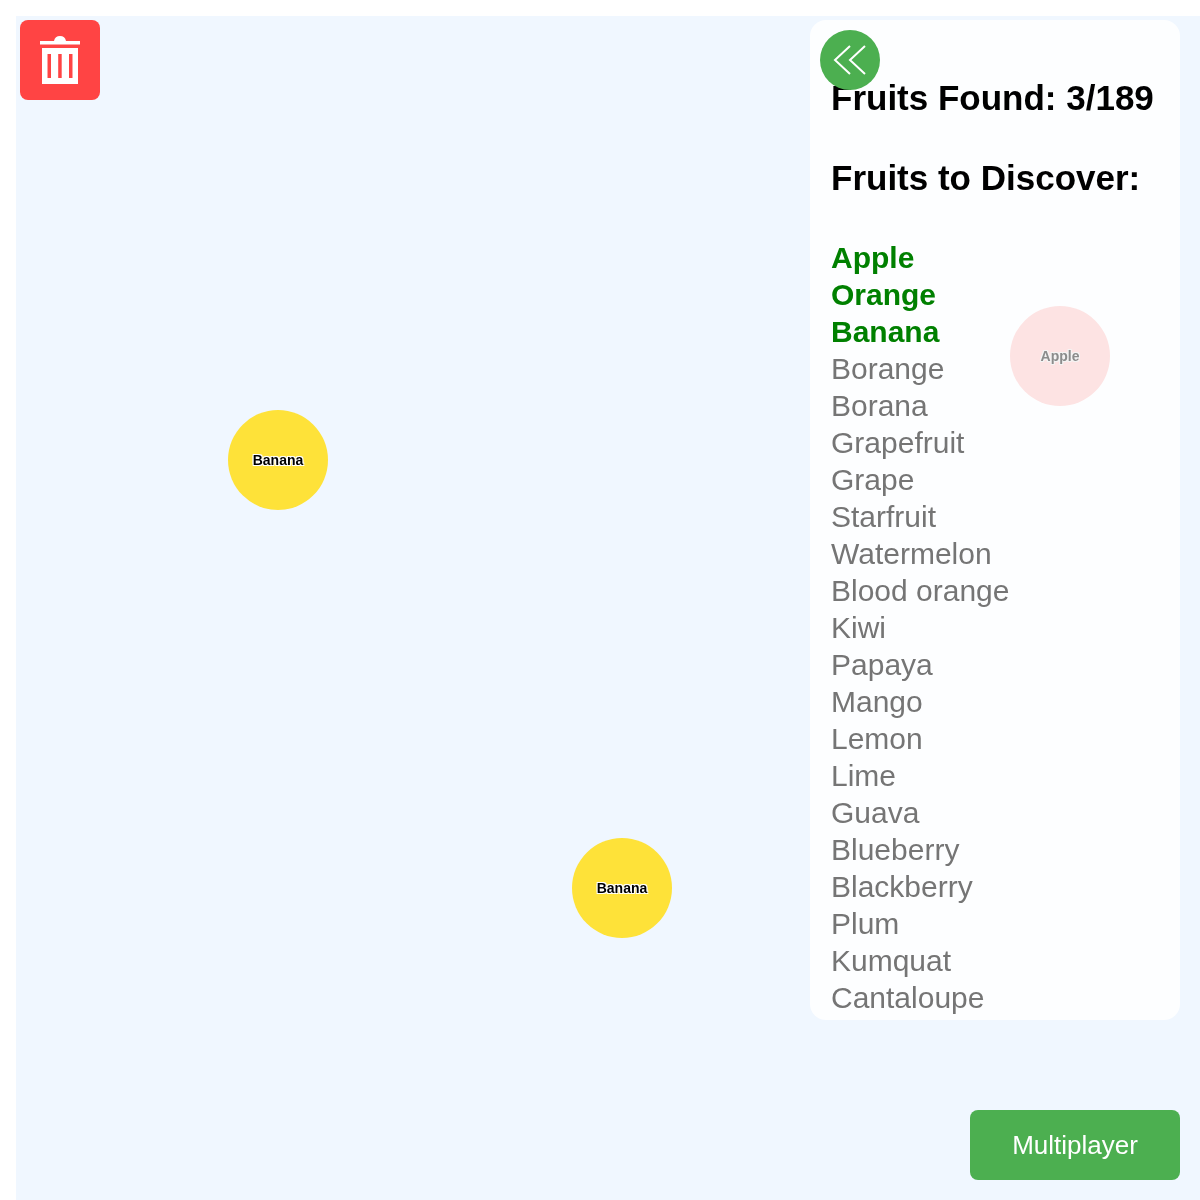 The height and width of the screenshot is (1200, 1200). I want to click on double-chevron-left-icon, so click(850, 60).